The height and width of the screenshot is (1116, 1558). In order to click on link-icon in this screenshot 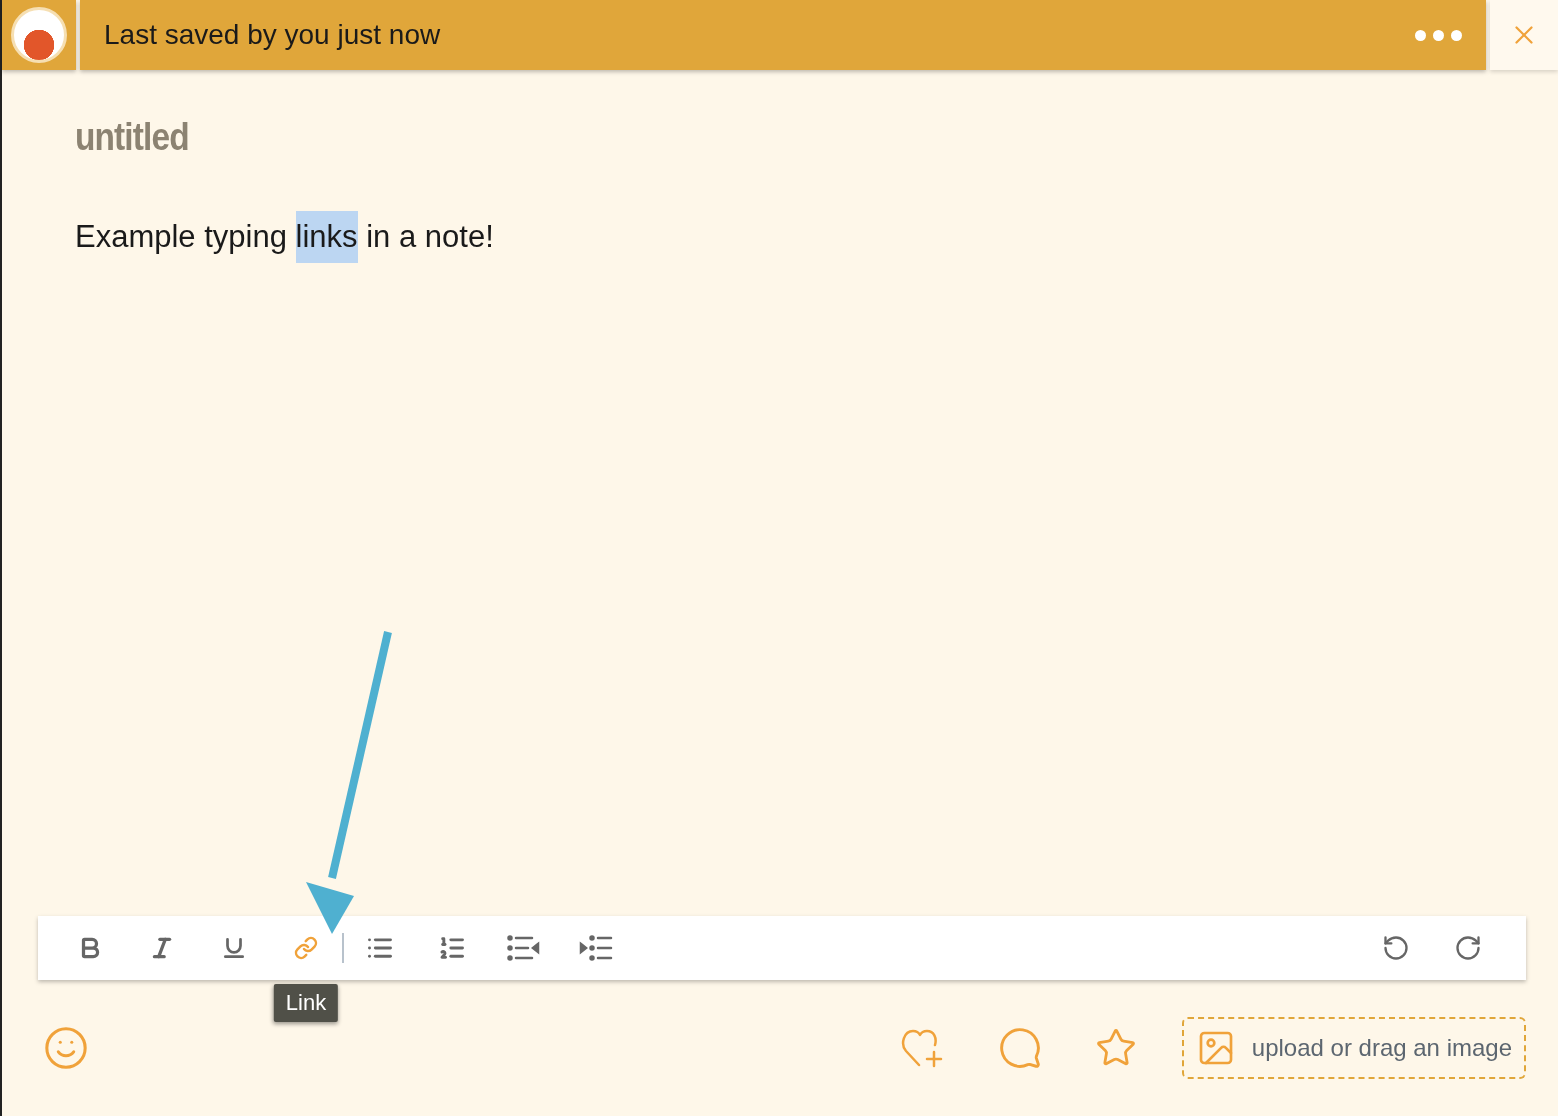, I will do `click(306, 948)`.